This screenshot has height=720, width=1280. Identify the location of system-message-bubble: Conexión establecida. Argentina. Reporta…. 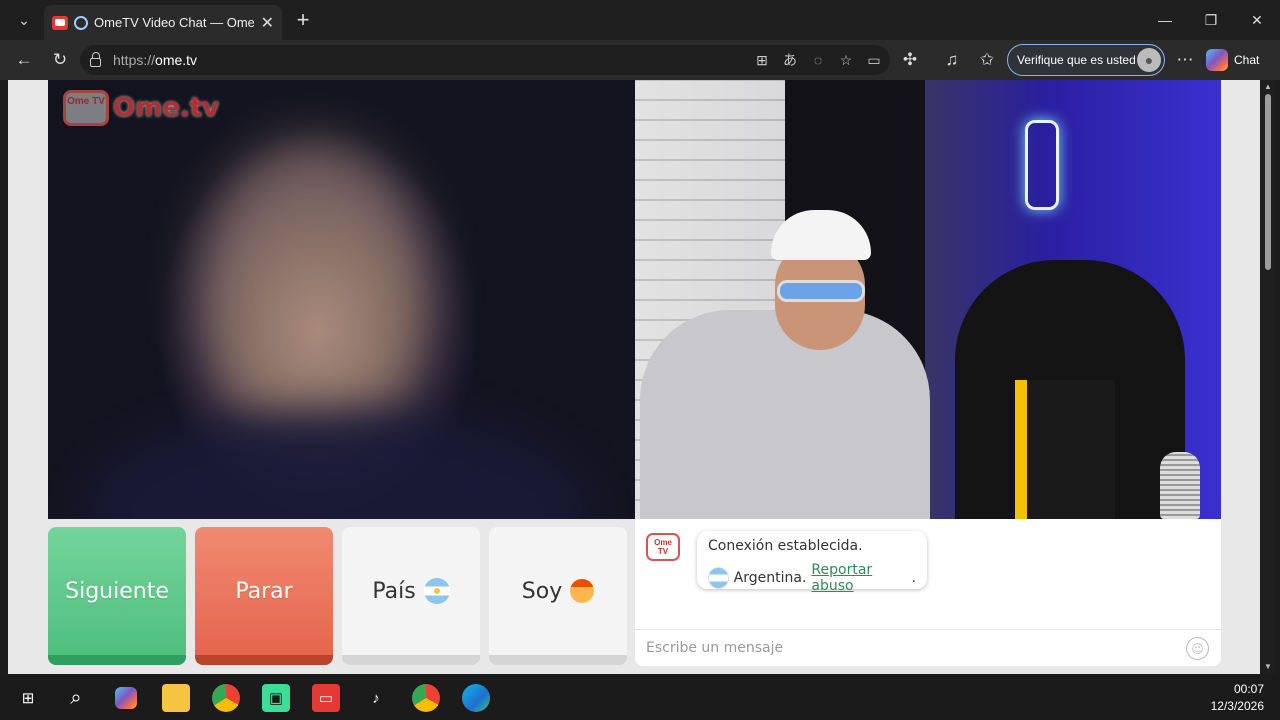
(812, 562).